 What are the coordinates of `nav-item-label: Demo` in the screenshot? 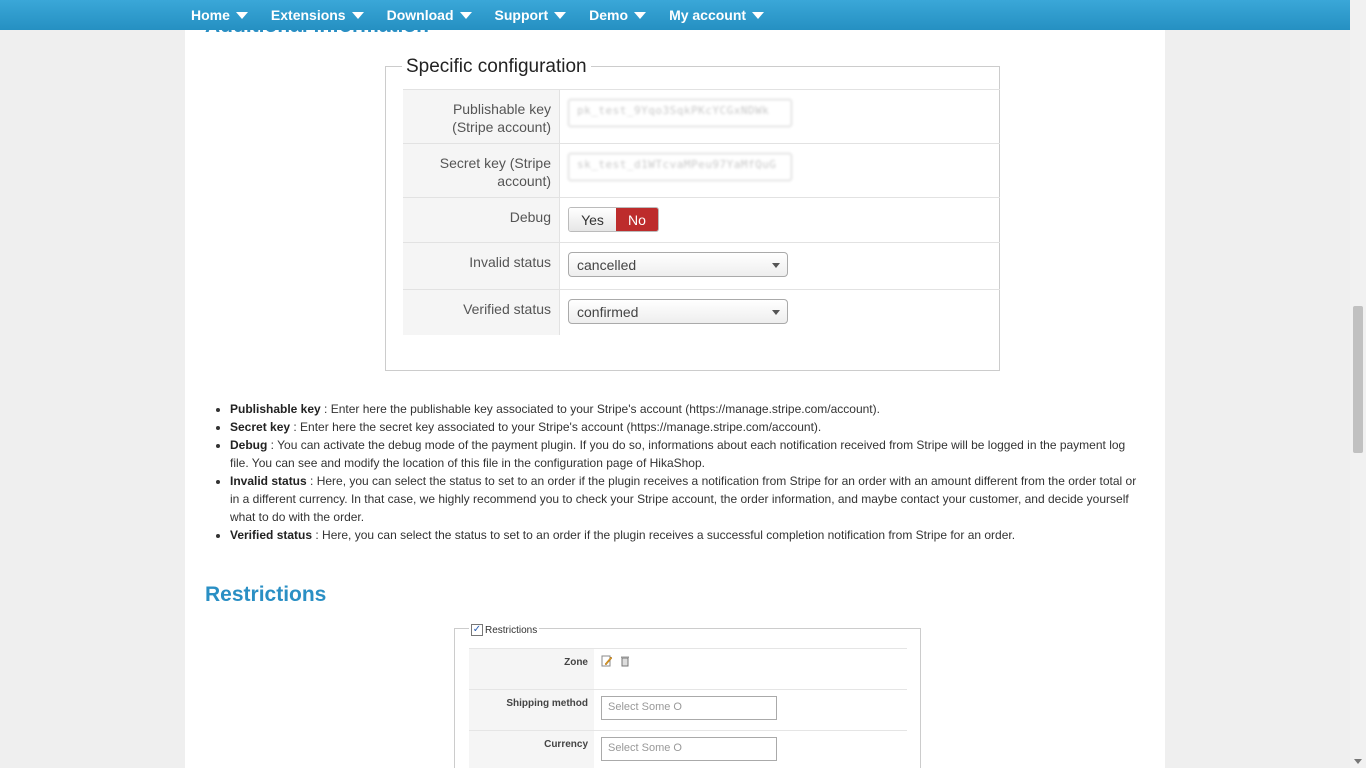 It's located at (609, 15).